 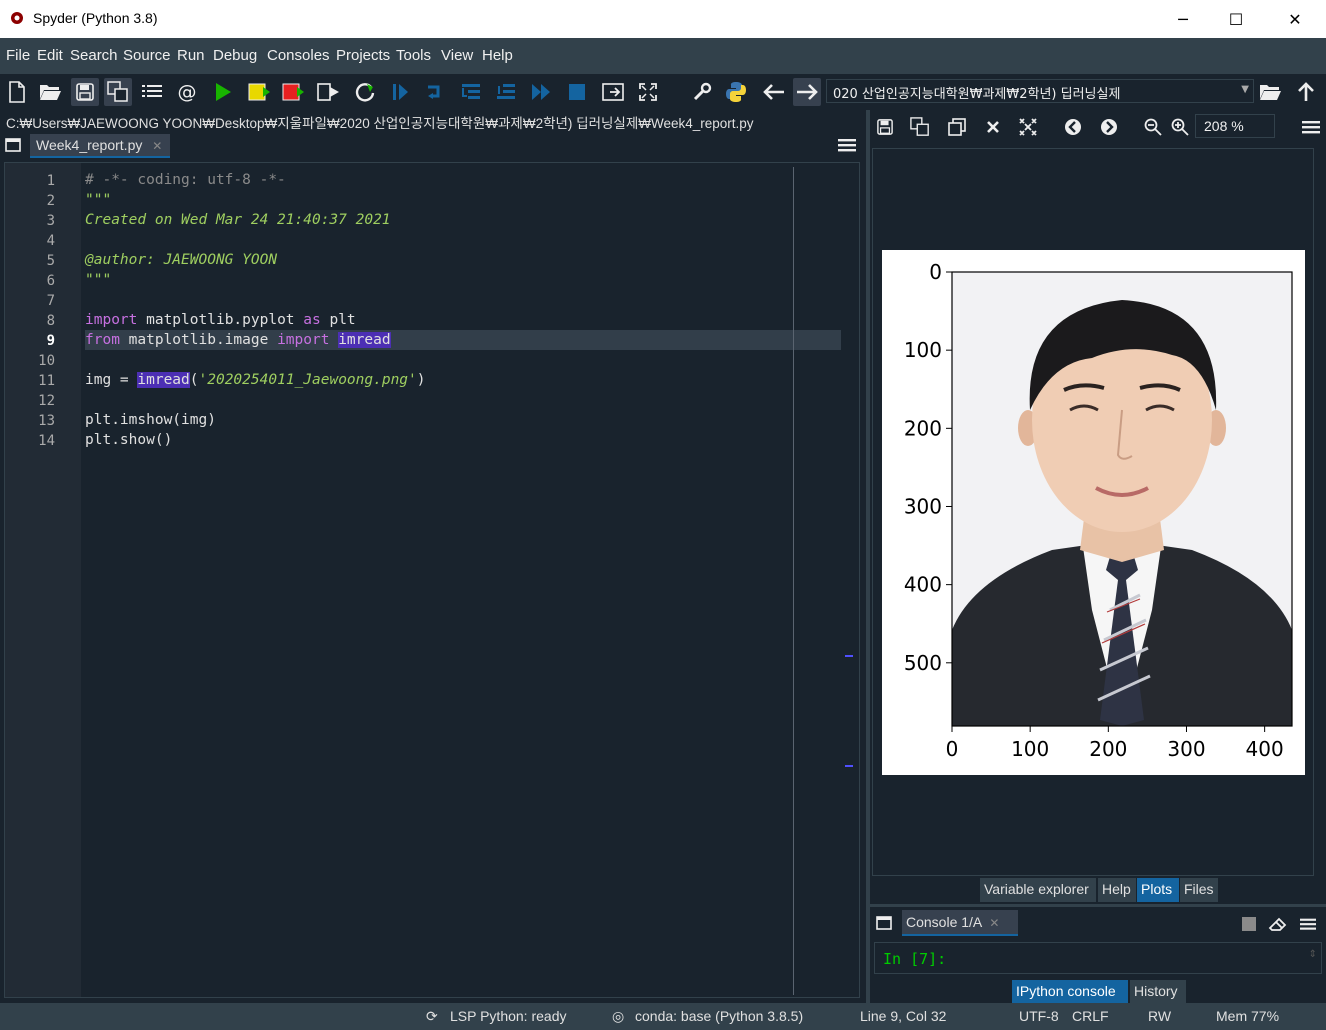 What do you see at coordinates (50, 55) in the screenshot?
I see `menu-edit: Edit` at bounding box center [50, 55].